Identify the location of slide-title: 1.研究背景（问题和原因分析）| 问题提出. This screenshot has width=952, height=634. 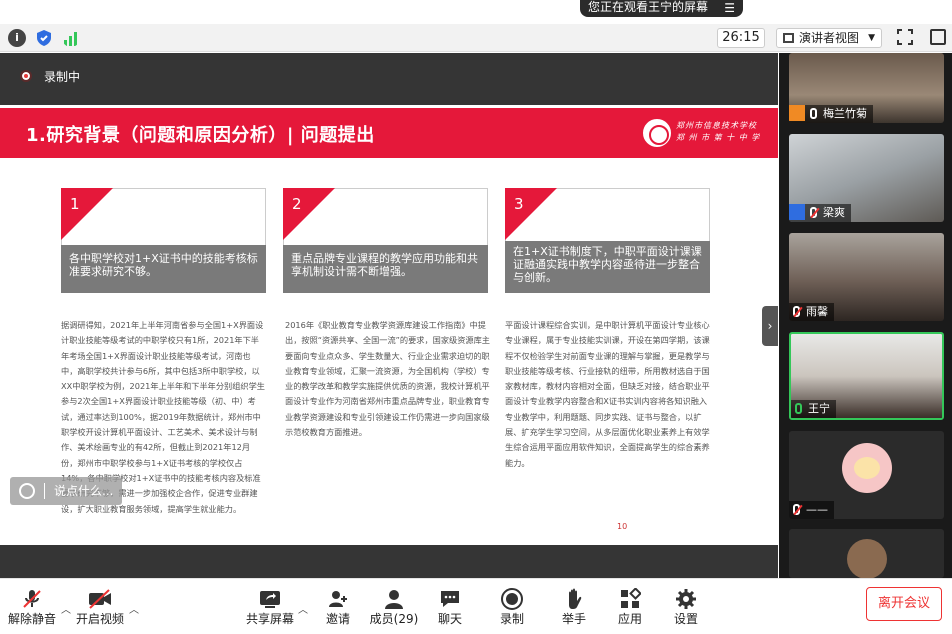
(200, 135).